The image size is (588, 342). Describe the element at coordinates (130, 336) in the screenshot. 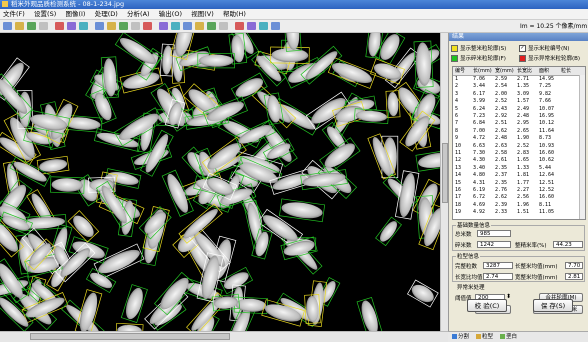

I see `scroll-thumb` at that location.